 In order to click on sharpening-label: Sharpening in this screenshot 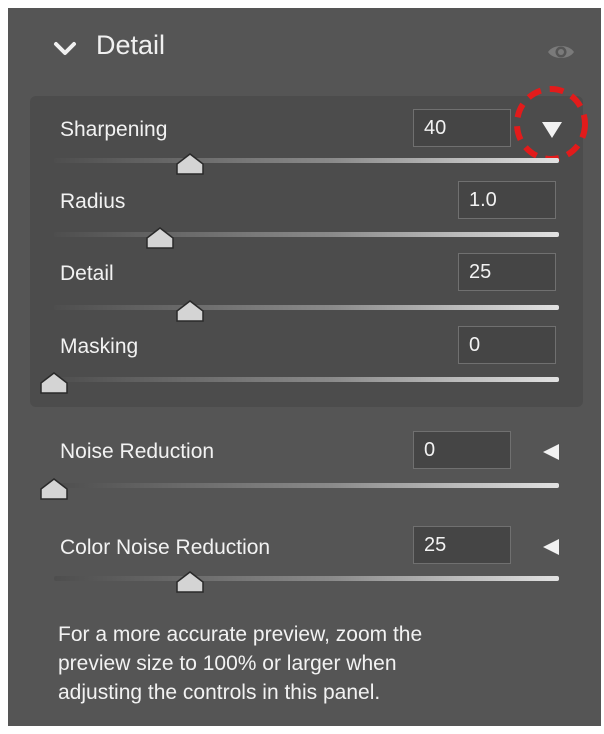, I will do `click(114, 129)`.